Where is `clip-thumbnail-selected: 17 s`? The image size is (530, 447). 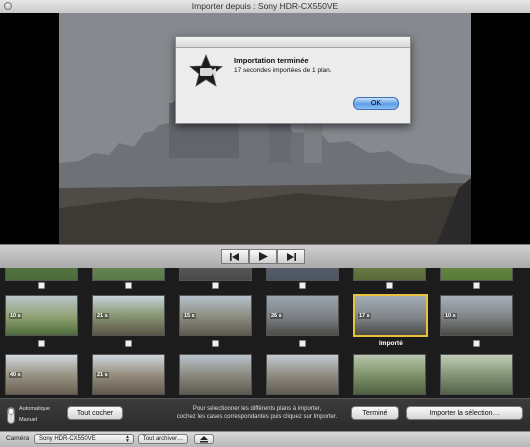 clip-thumbnail-selected: 17 s is located at coordinates (390, 315).